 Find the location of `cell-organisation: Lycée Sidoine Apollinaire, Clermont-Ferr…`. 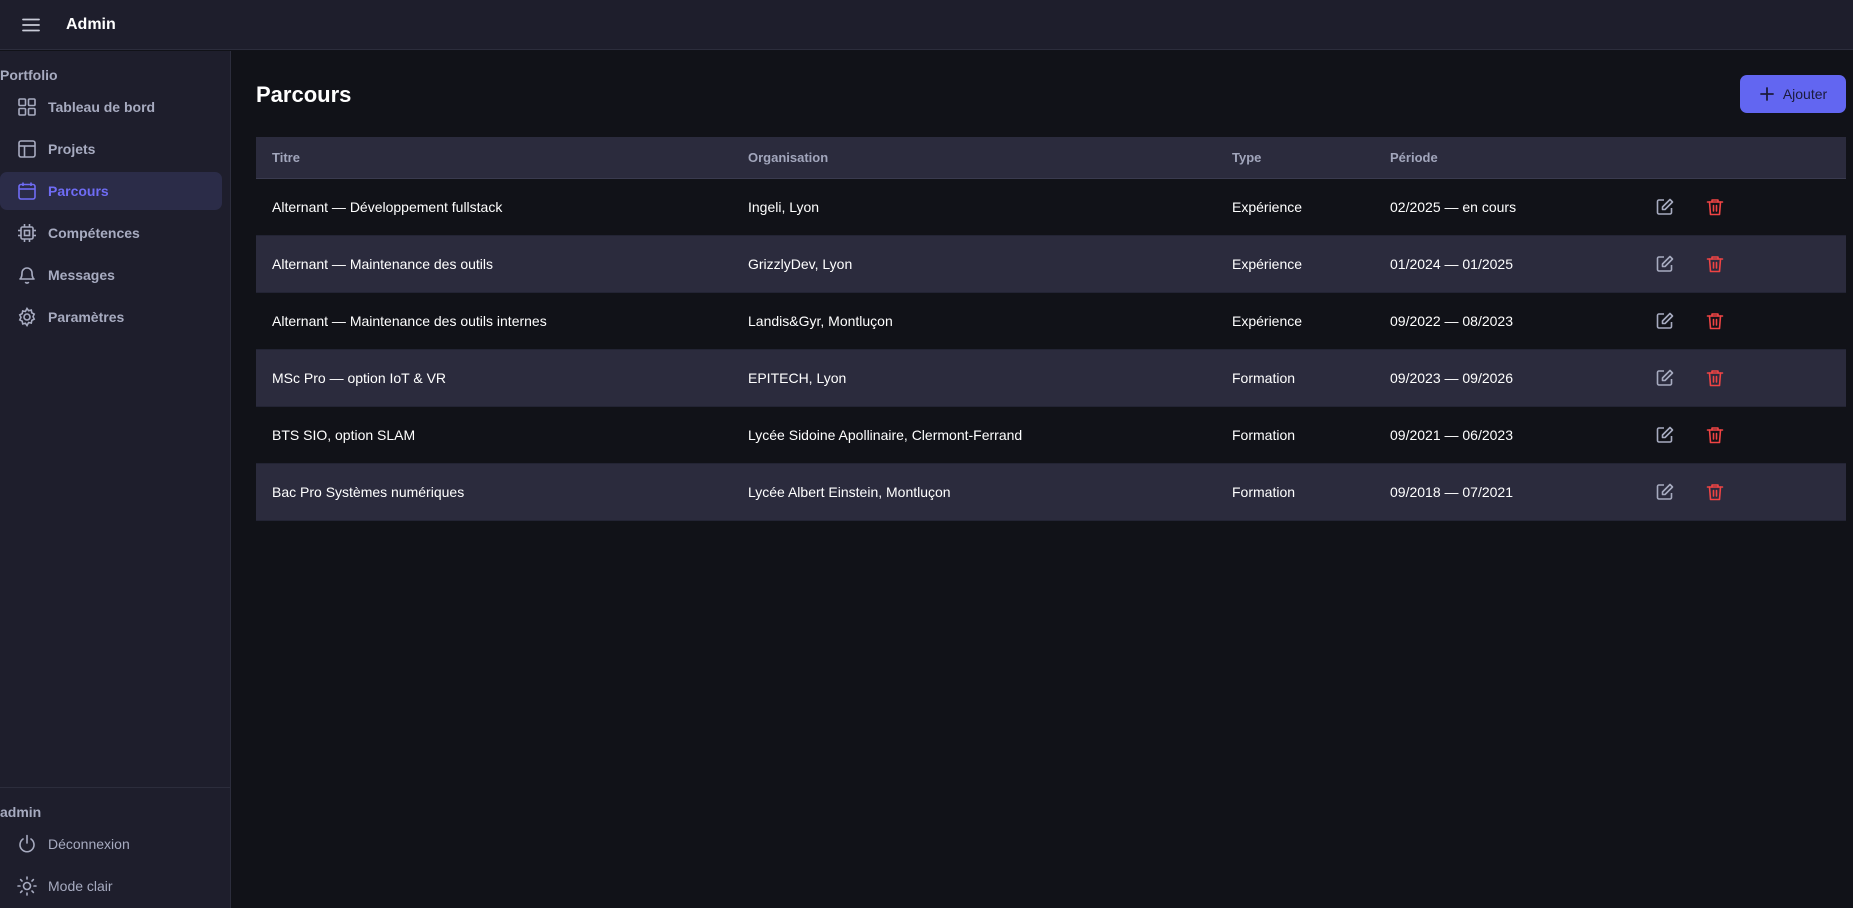

cell-organisation: Lycée Sidoine Apollinaire, Clermont-Ferr… is located at coordinates (885, 435).